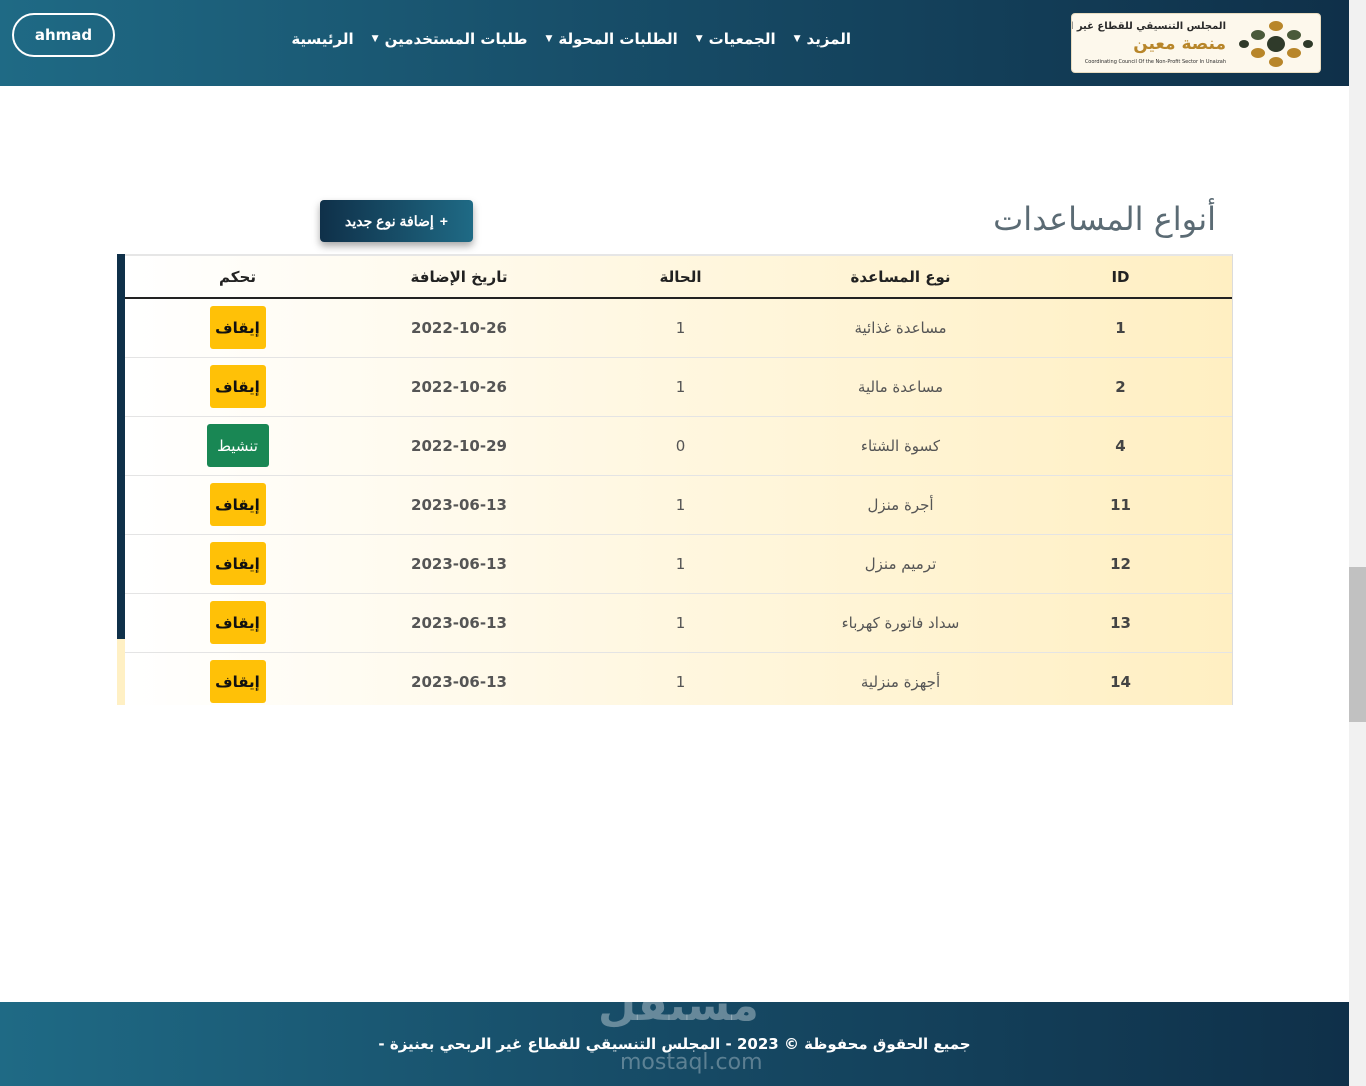 The height and width of the screenshot is (1086, 1366). I want to click on table-row: 14 أجهزة منزلية 1 2023-06-13 إيقاف, so click(678, 678).